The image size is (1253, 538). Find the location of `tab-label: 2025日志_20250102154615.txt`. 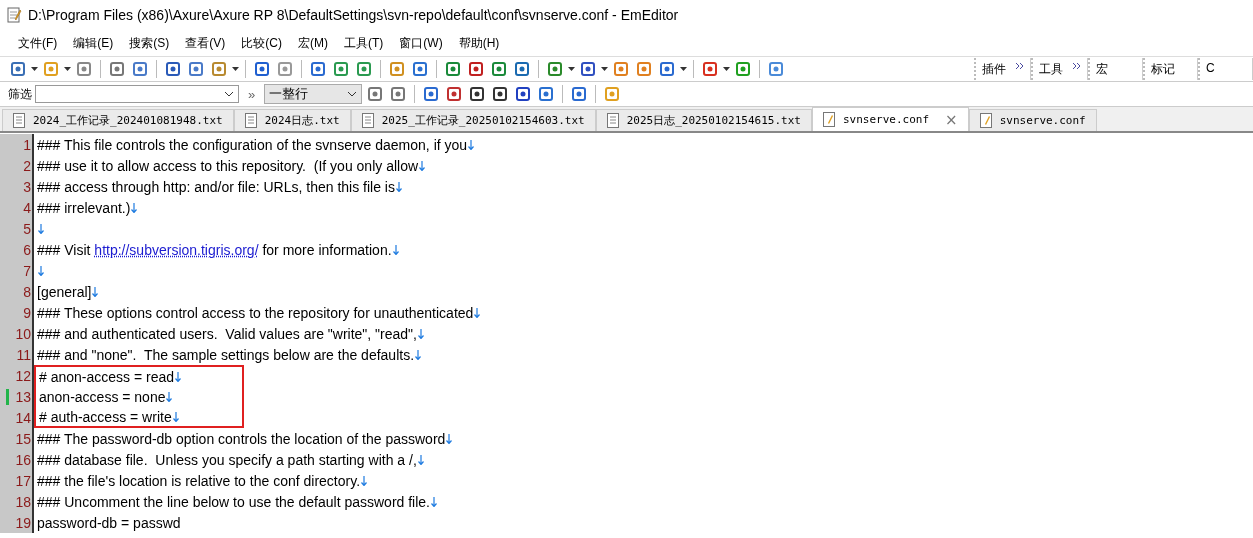

tab-label: 2025日志_20250102154615.txt is located at coordinates (713, 120).